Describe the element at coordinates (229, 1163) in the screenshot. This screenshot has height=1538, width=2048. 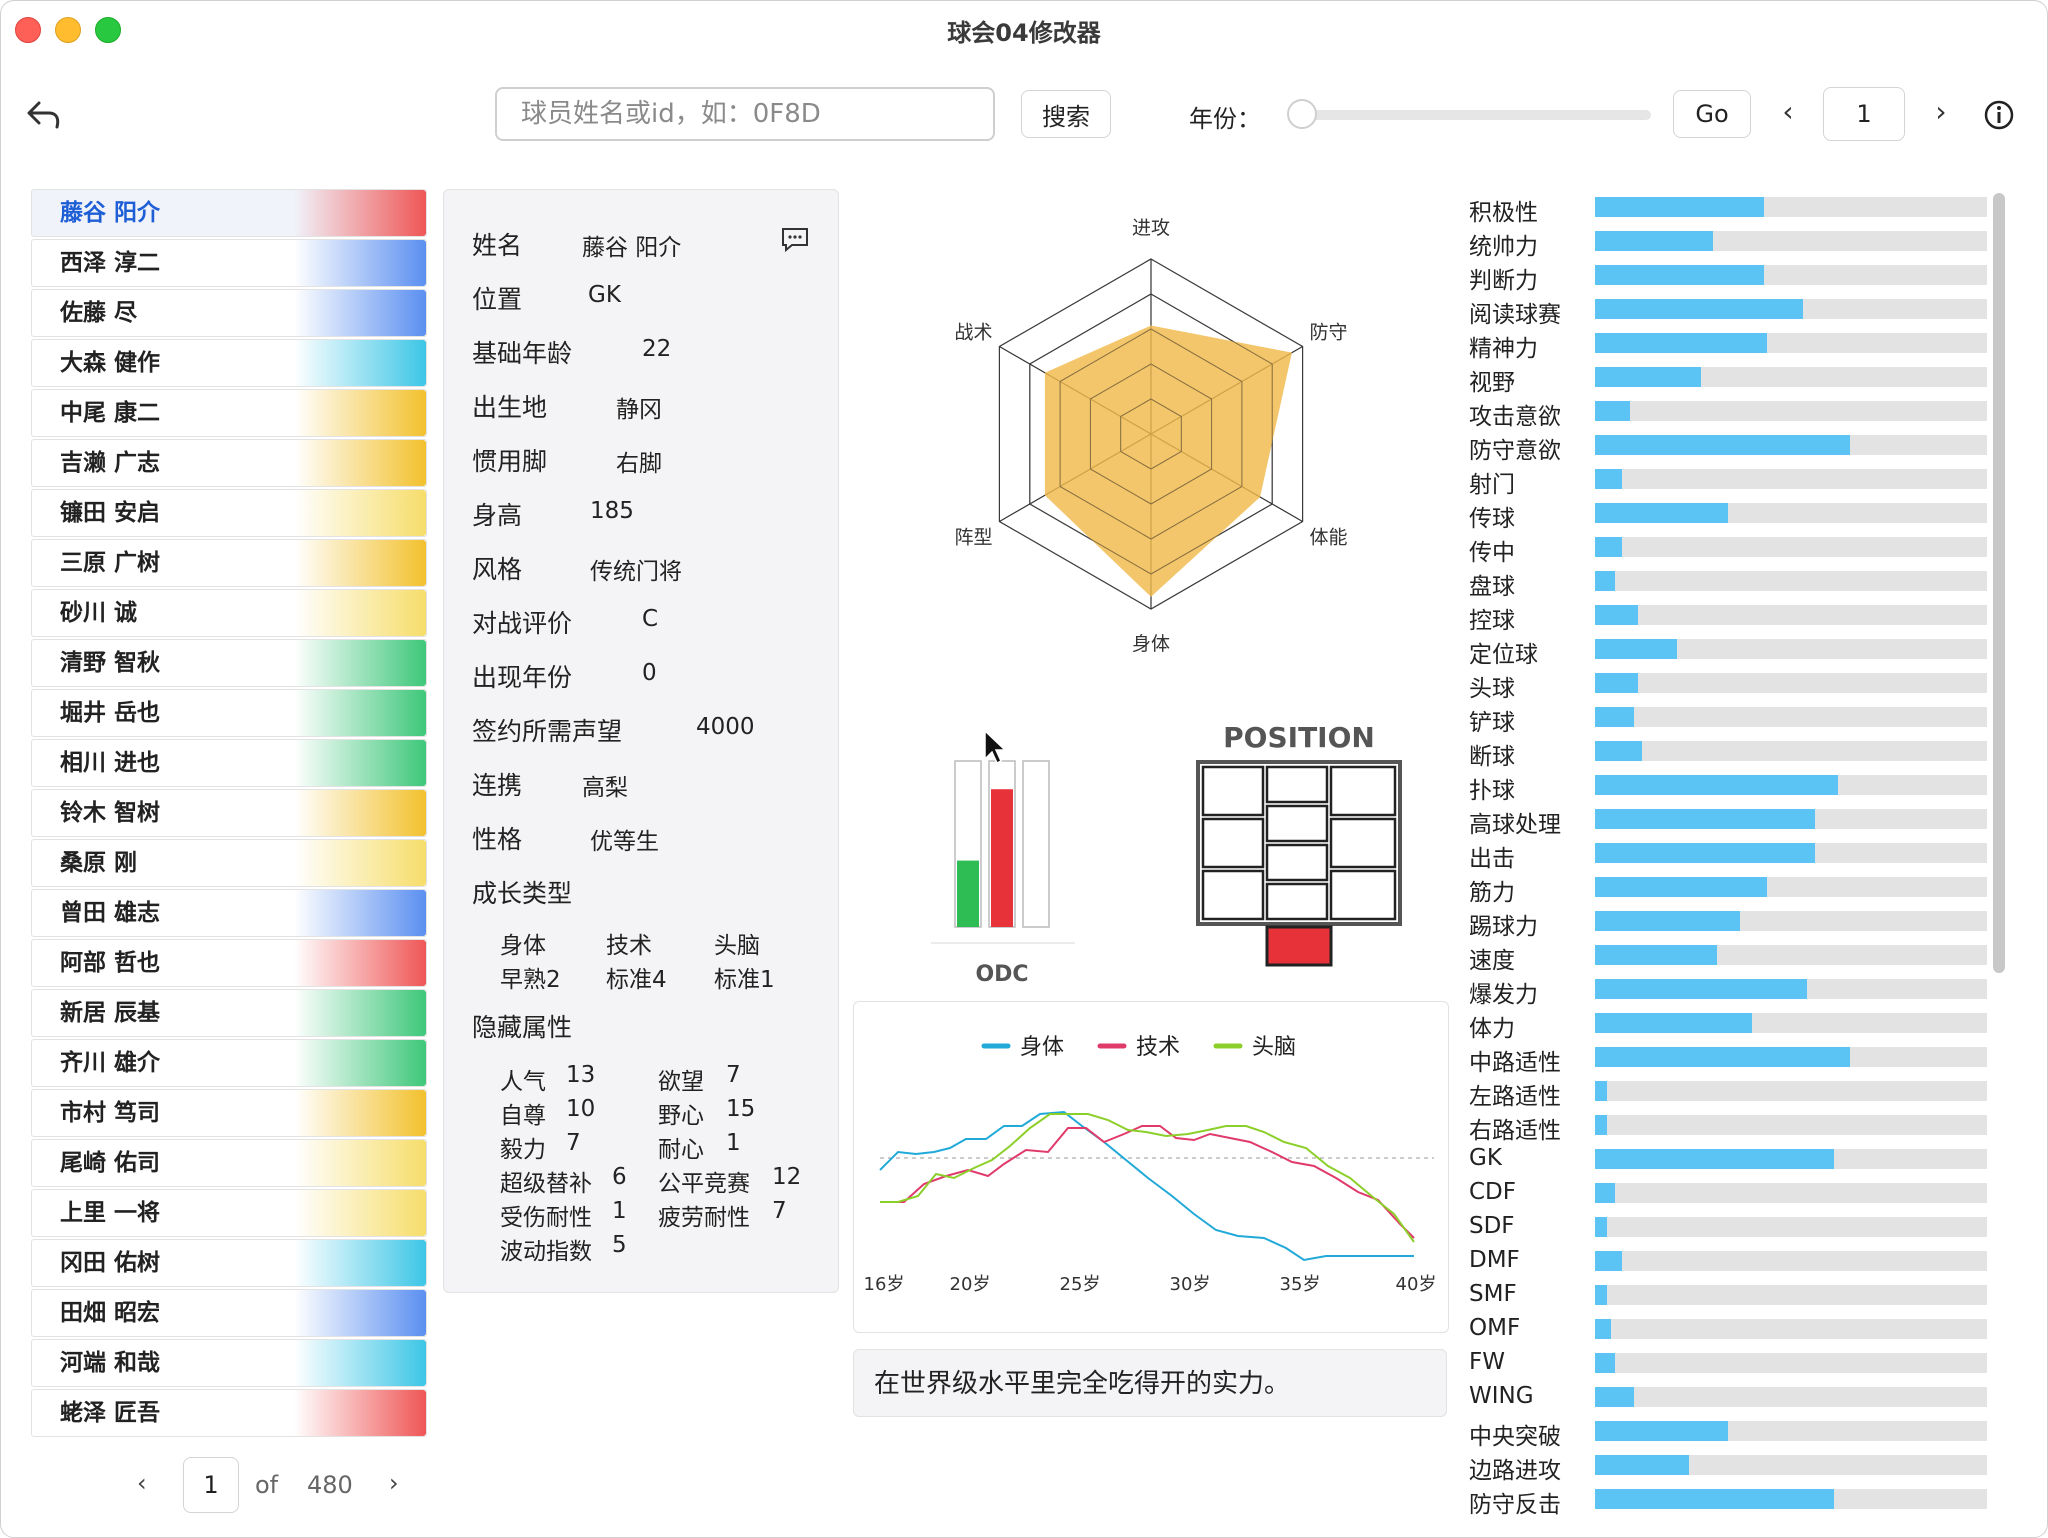
I see `player-list-item: 尾崎 佑司` at that location.